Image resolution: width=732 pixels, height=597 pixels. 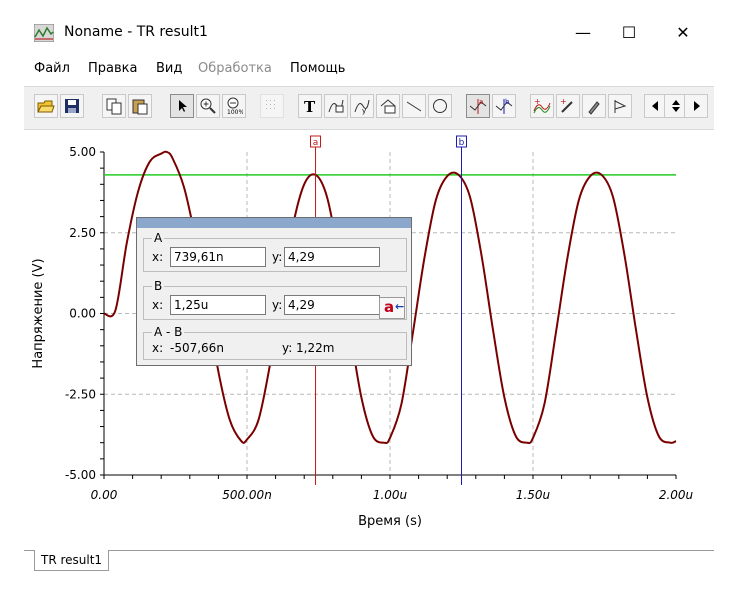 What do you see at coordinates (277, 257) in the screenshot?
I see `cursor-a-y-label: y:` at bounding box center [277, 257].